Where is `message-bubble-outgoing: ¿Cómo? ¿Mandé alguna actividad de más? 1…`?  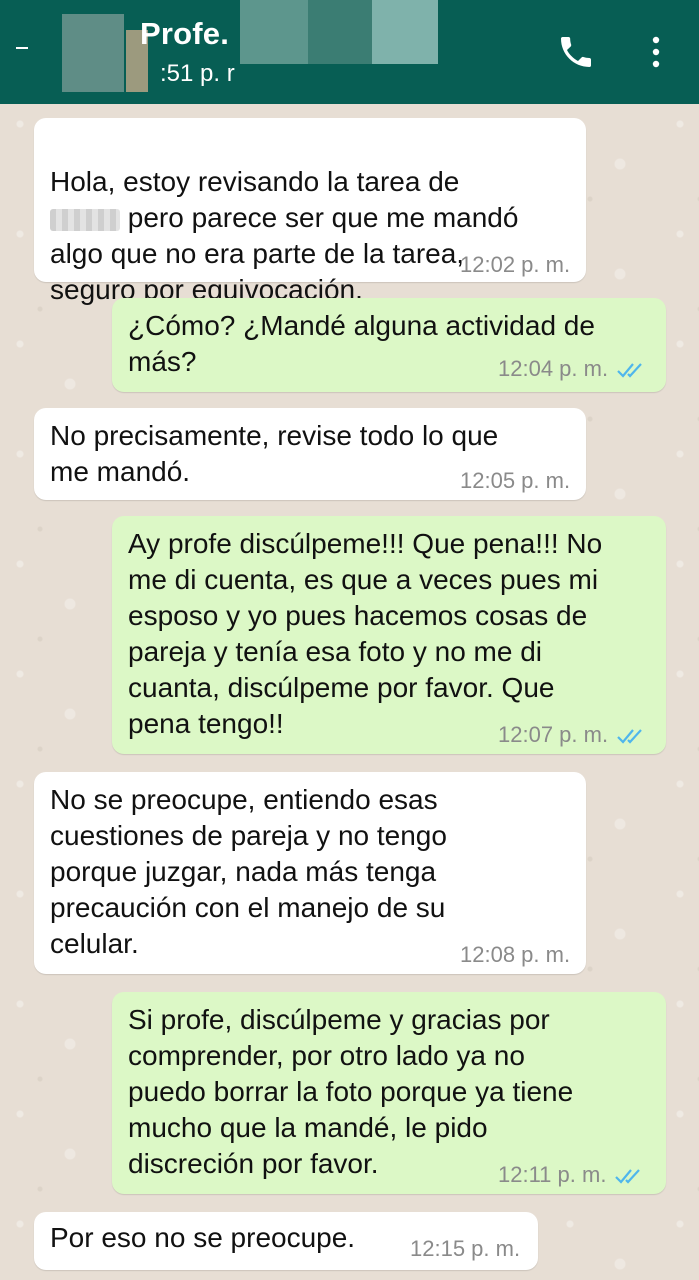 message-bubble-outgoing: ¿Cómo? ¿Mandé alguna actividad de más? 1… is located at coordinates (389, 345).